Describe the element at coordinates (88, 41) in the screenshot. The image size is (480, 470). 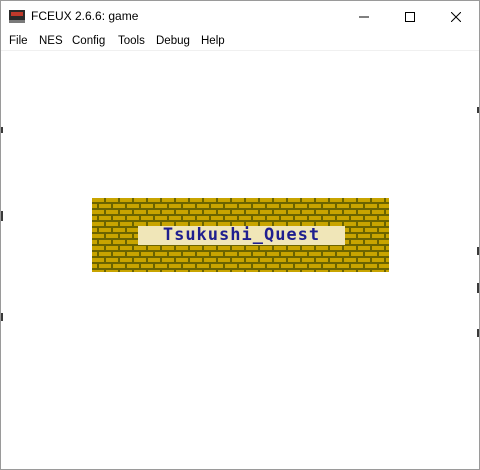
I see `menu-config: Config` at that location.